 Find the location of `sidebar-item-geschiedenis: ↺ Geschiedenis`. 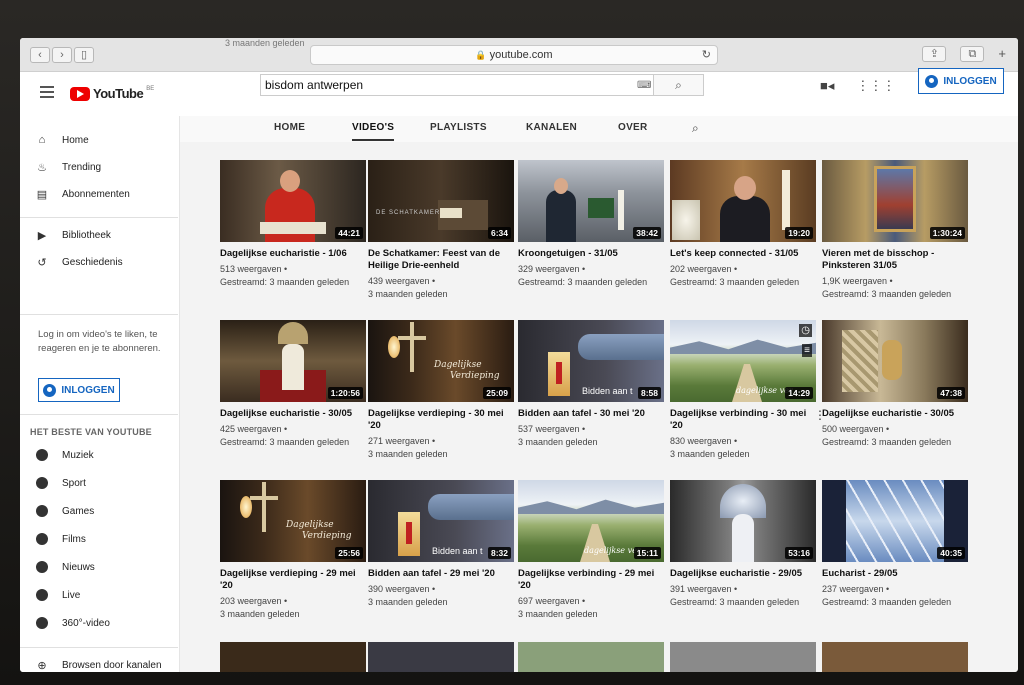

sidebar-item-geschiedenis: ↺ Geschiedenis is located at coordinates (79, 262).